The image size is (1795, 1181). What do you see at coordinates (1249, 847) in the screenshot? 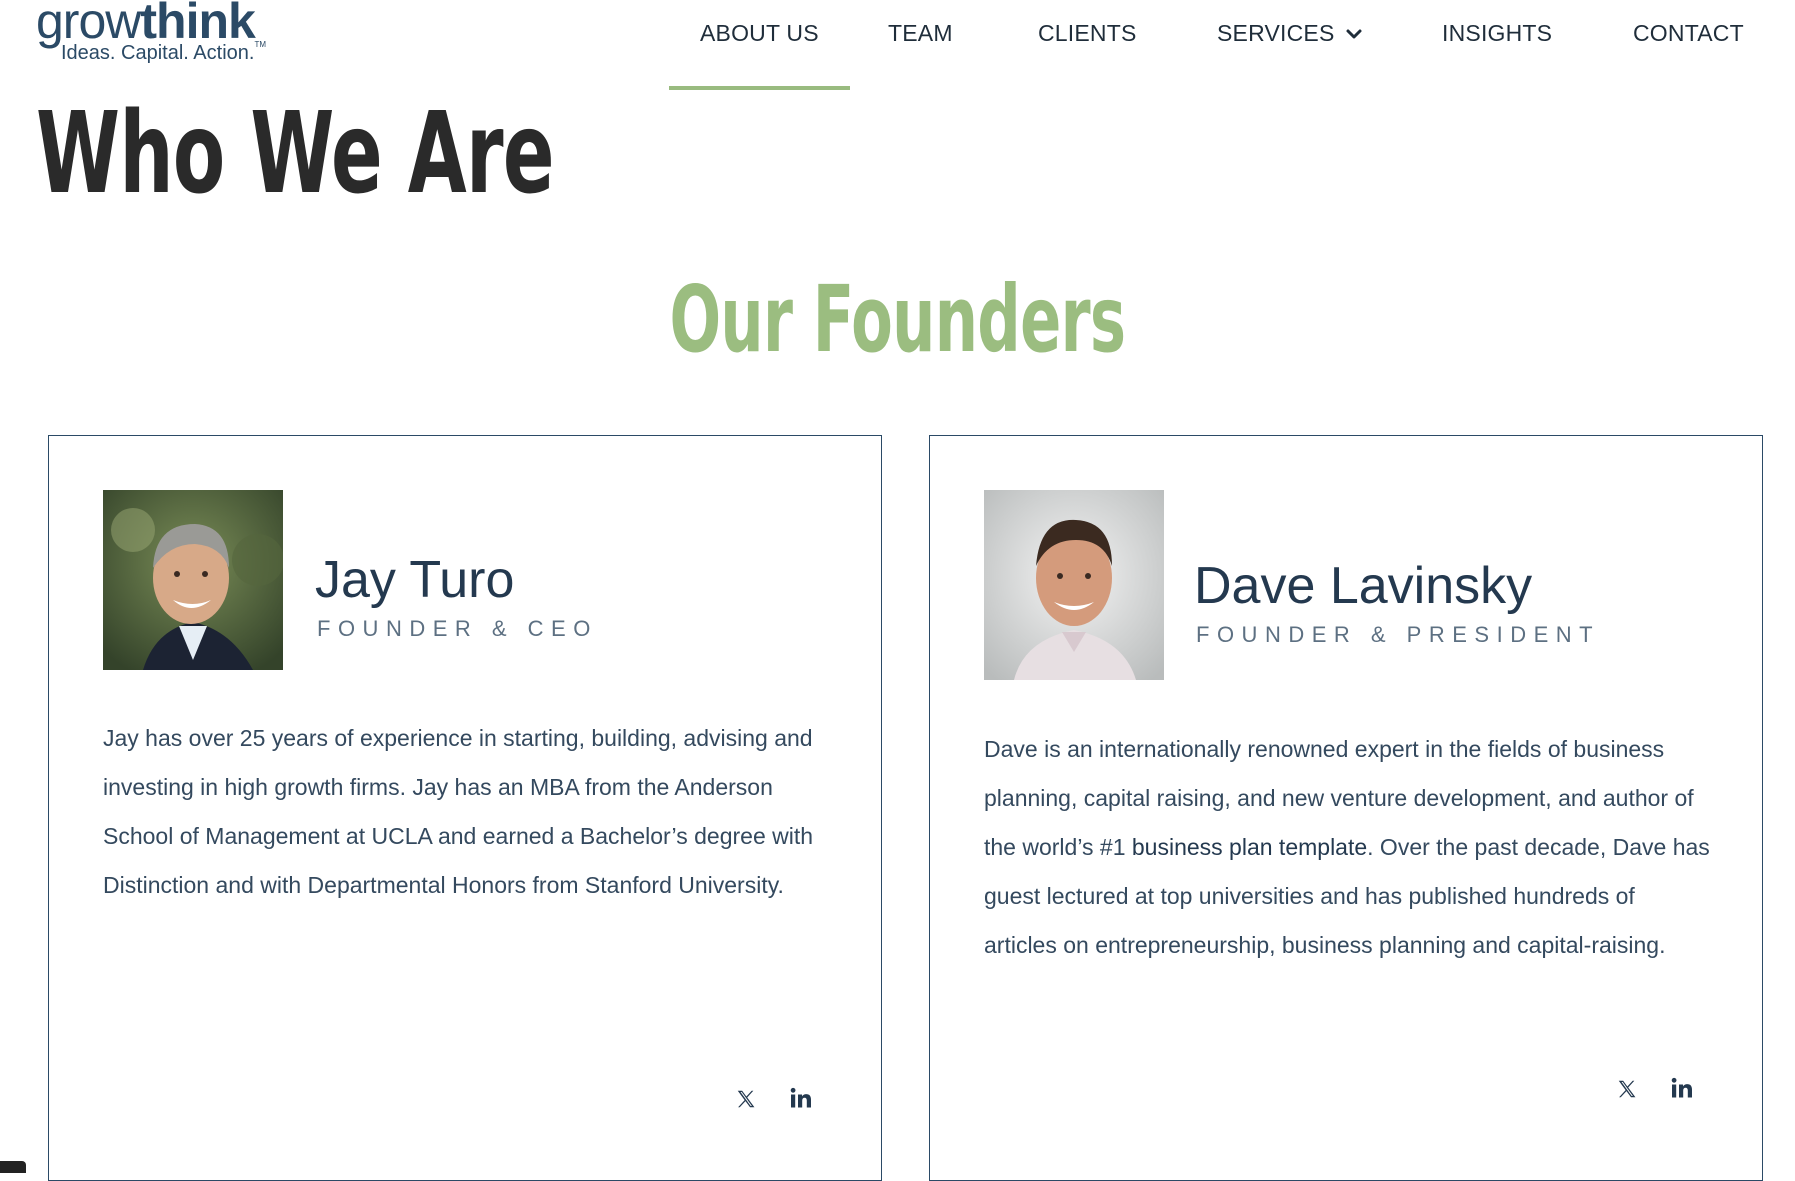
I see `business-plan-template-link: business plan template` at bounding box center [1249, 847].